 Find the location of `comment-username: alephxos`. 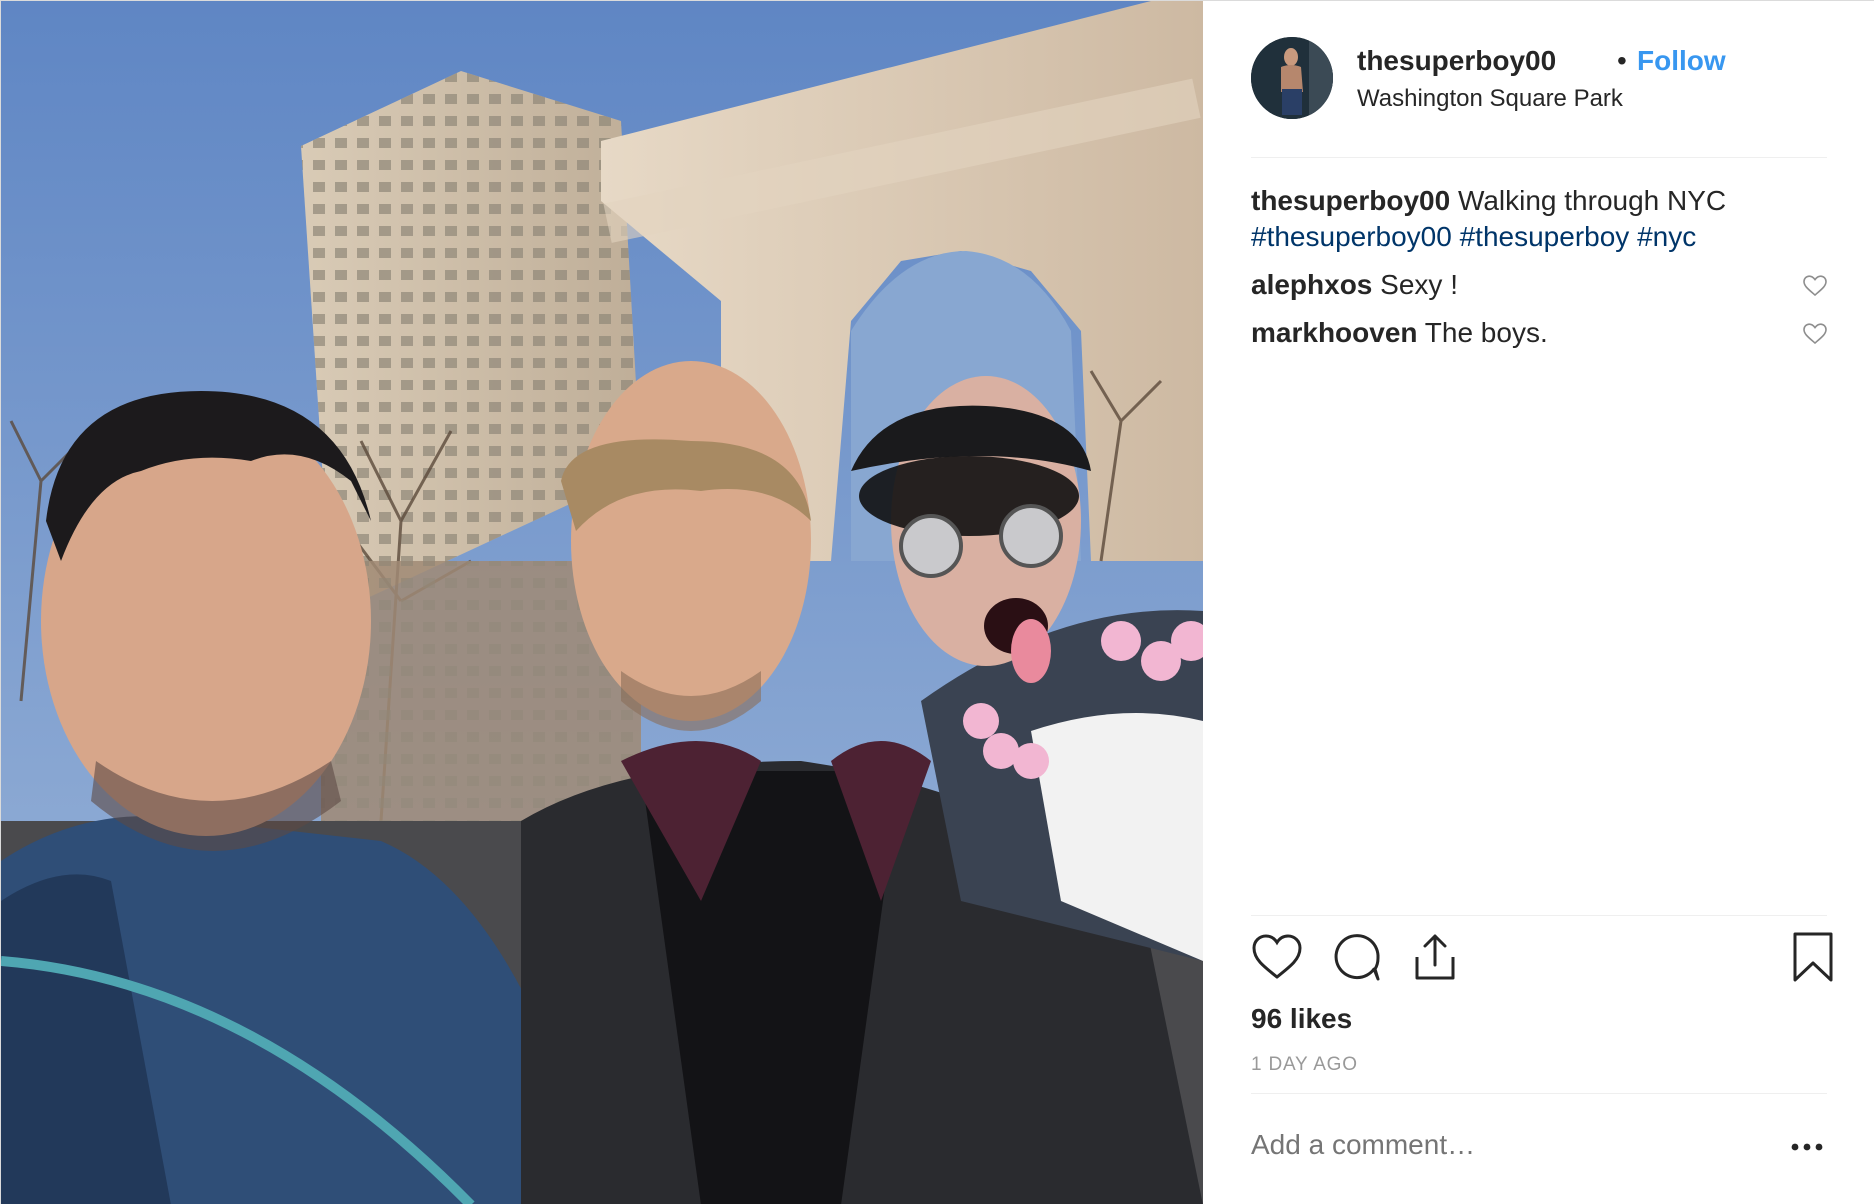

comment-username: alephxos is located at coordinates (1311, 284).